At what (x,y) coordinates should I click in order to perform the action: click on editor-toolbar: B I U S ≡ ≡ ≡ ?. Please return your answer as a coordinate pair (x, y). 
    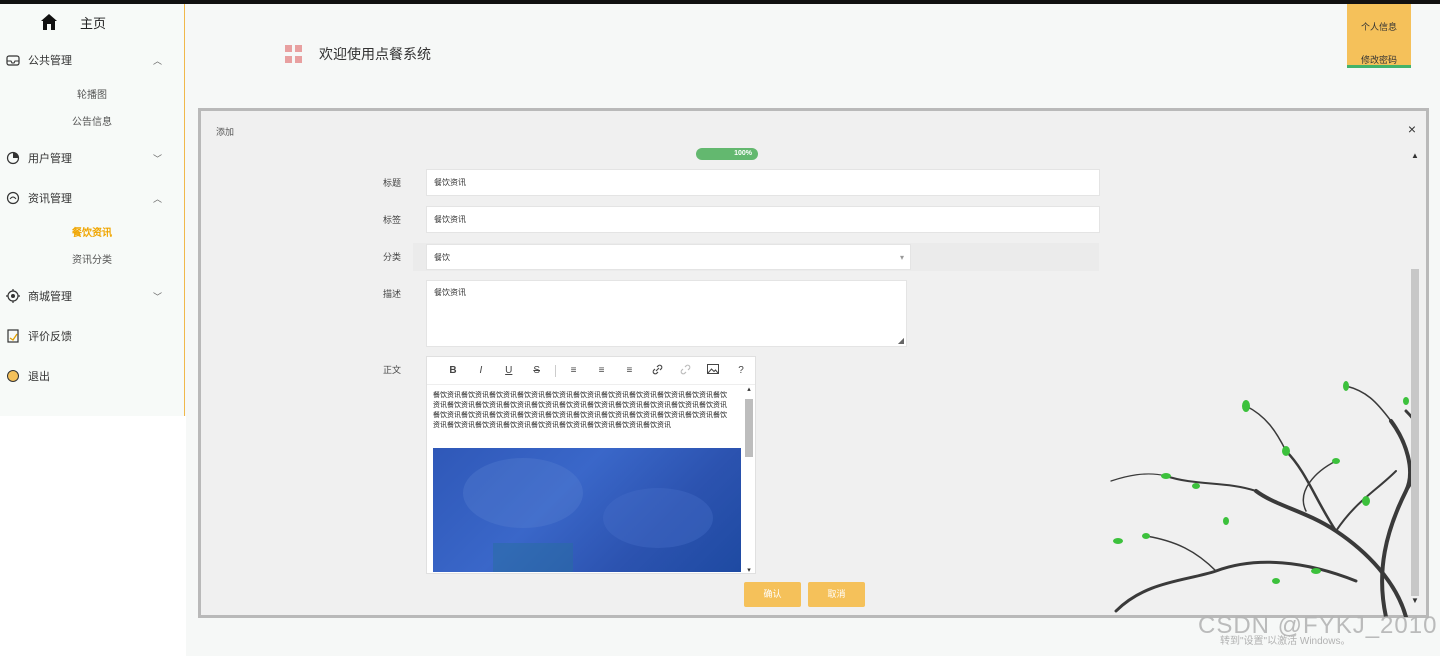
    Looking at the image, I should click on (591, 371).